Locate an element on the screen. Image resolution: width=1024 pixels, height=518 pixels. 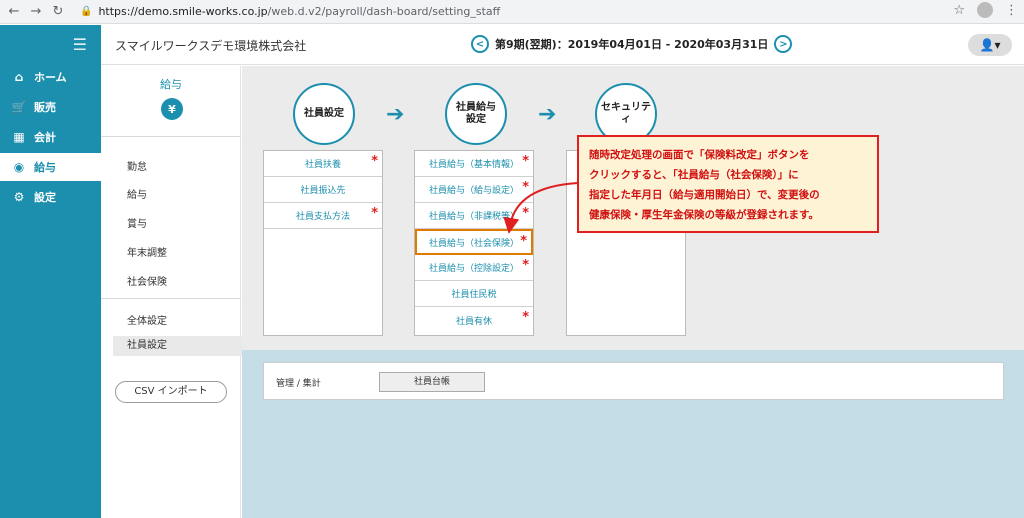
callout-line: 随時改定処理の画面で「保険料改定」ボタンを is located at coordinates (699, 155).